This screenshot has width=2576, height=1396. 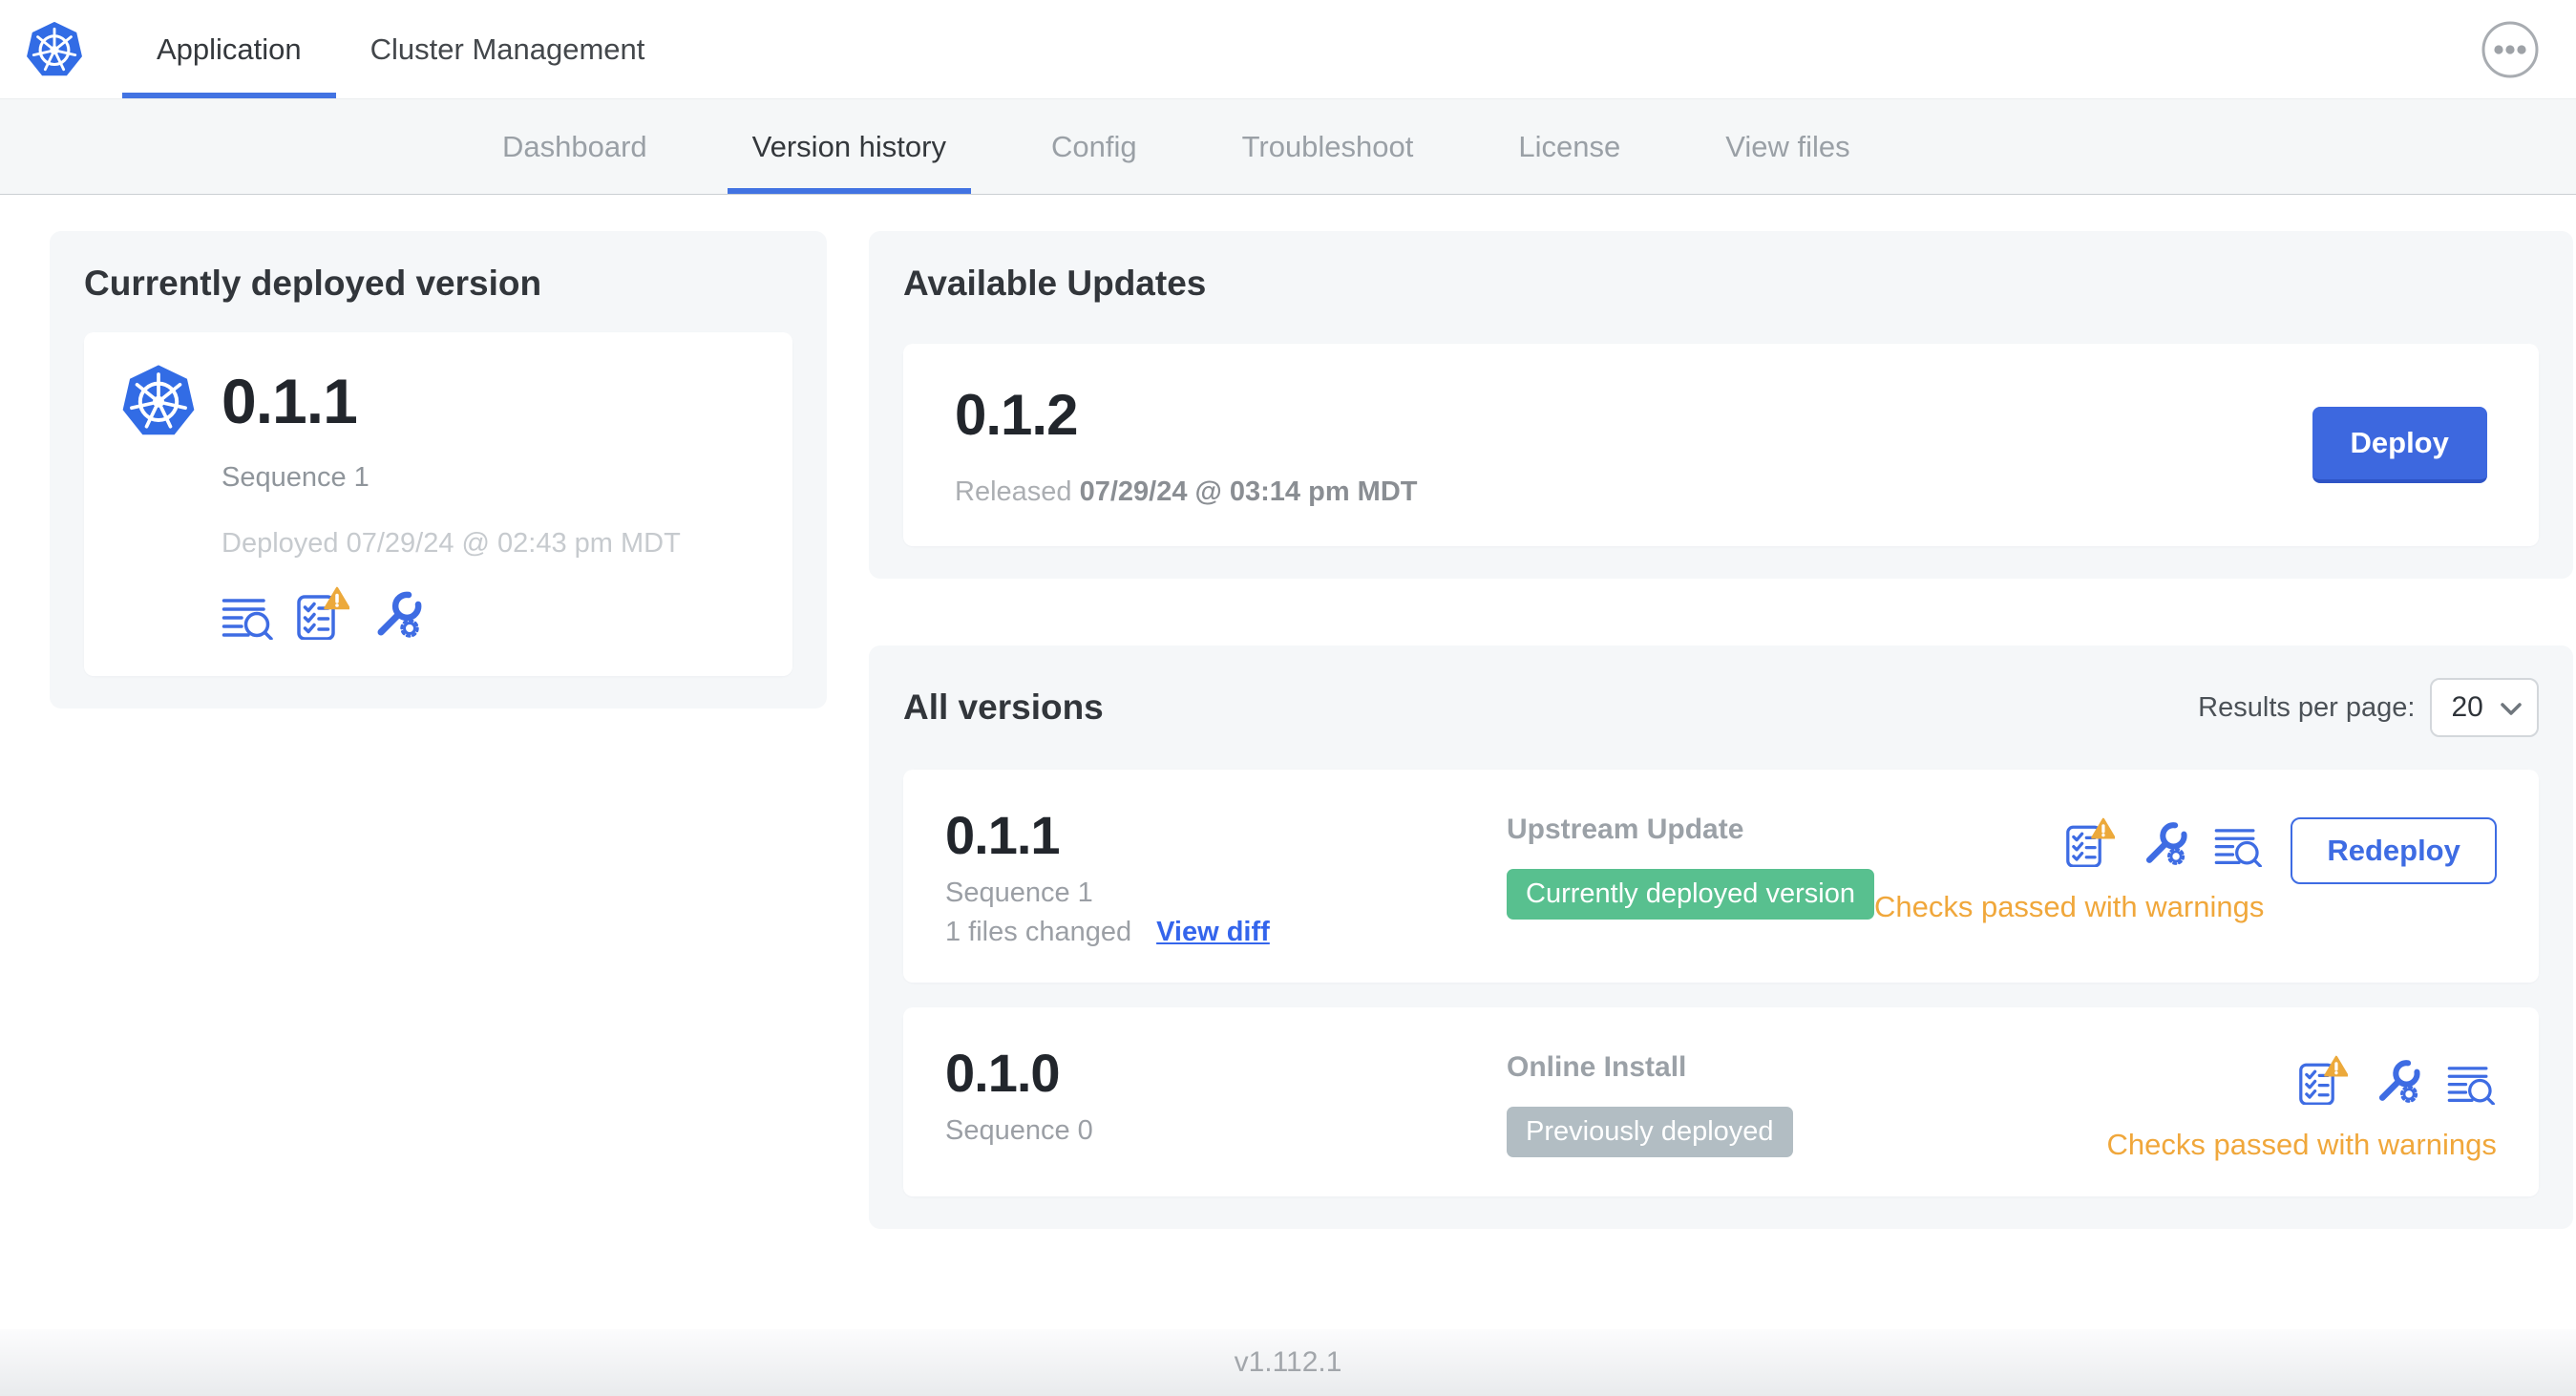 What do you see at coordinates (1003, 1073) in the screenshot?
I see `version-number: 0.1.0` at bounding box center [1003, 1073].